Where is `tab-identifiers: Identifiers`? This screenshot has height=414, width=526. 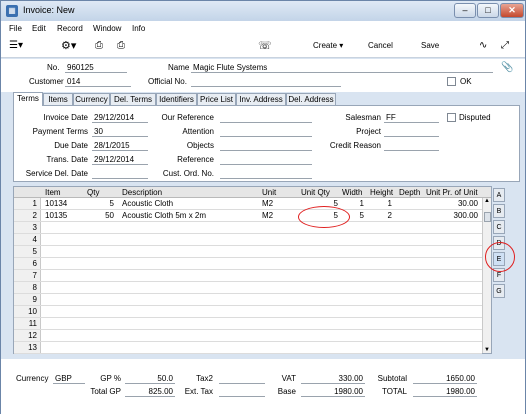 tab-identifiers: Identifiers is located at coordinates (176, 99).